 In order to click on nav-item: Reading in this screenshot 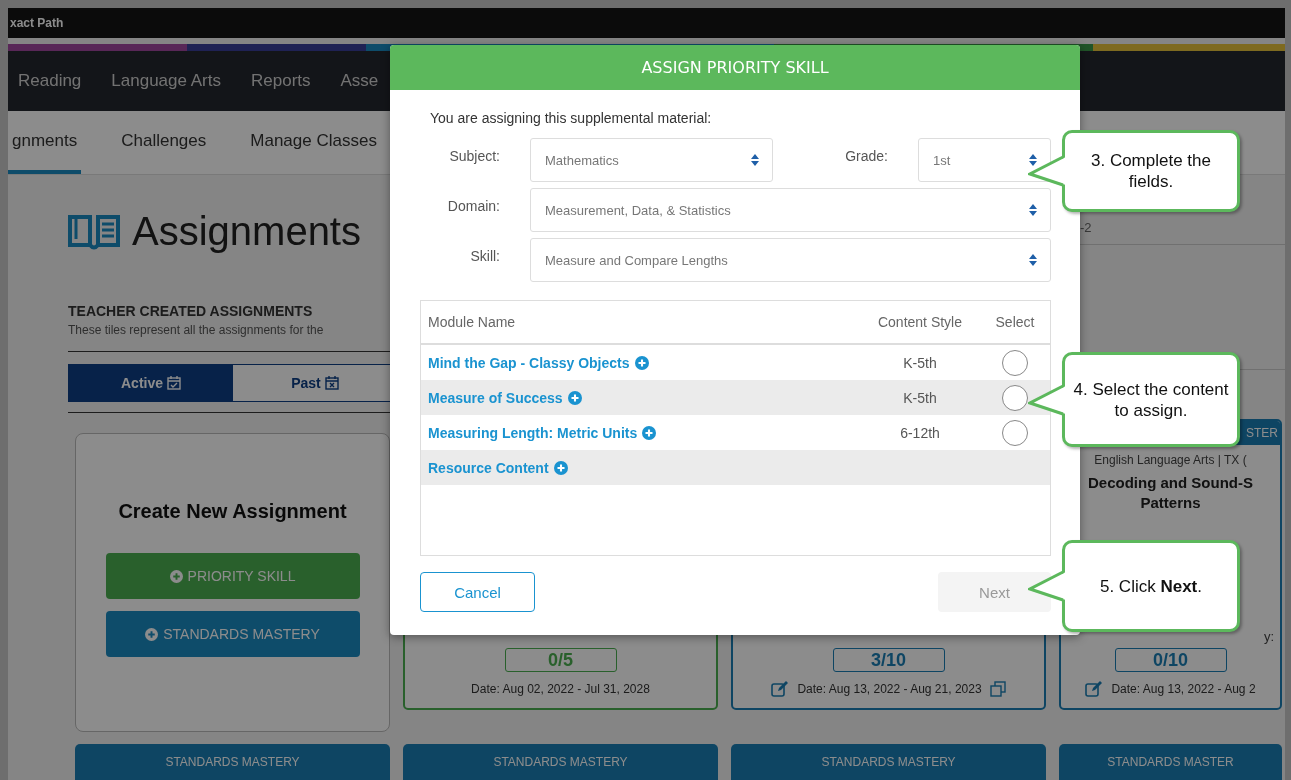, I will do `click(50, 81)`.